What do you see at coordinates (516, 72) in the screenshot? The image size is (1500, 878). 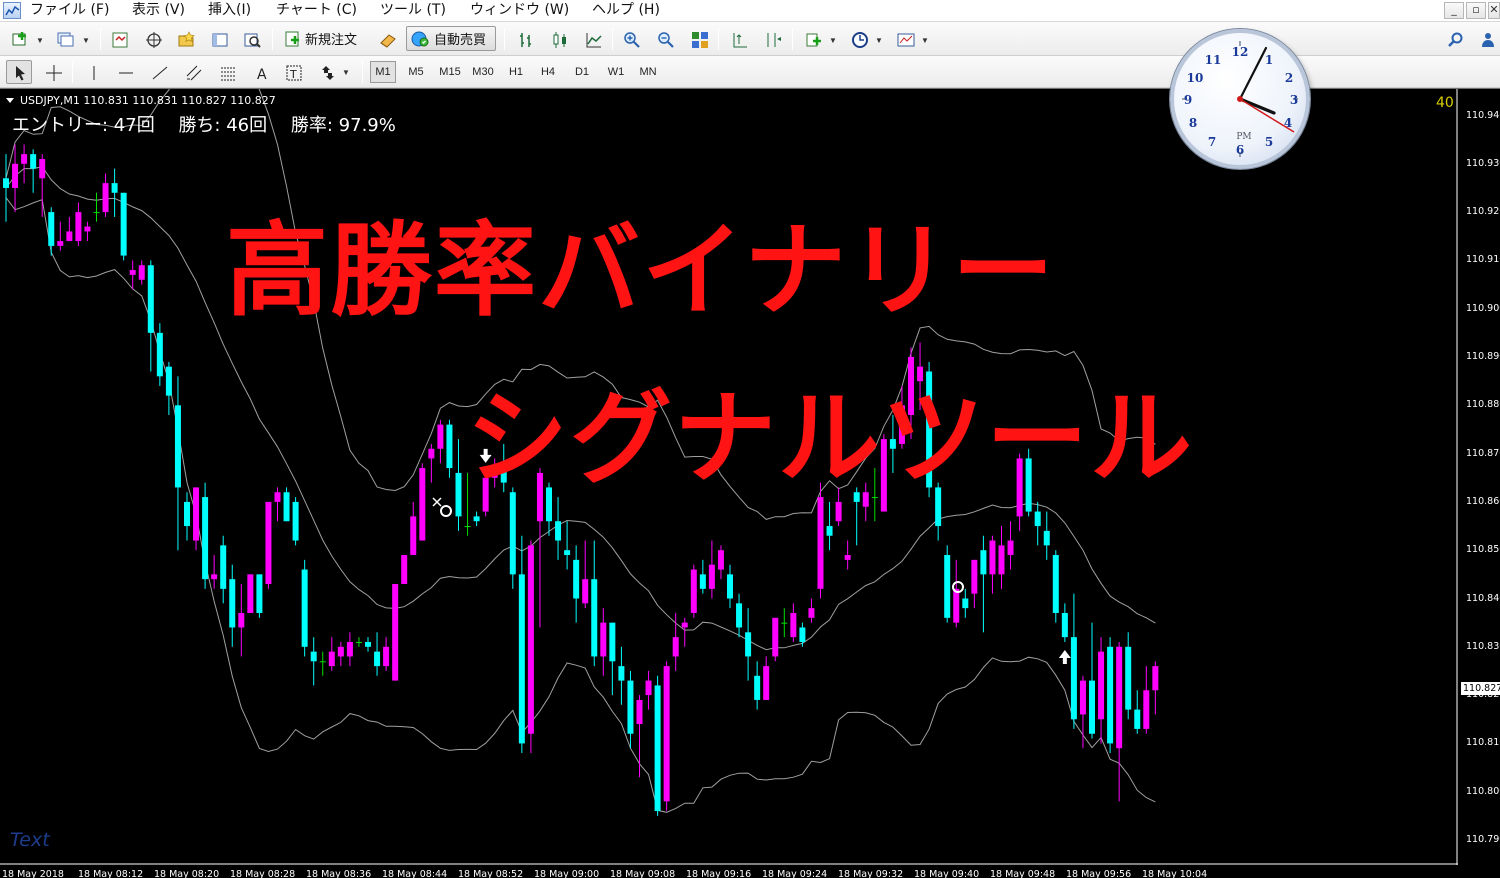 I see `timeframe-h1: H1` at bounding box center [516, 72].